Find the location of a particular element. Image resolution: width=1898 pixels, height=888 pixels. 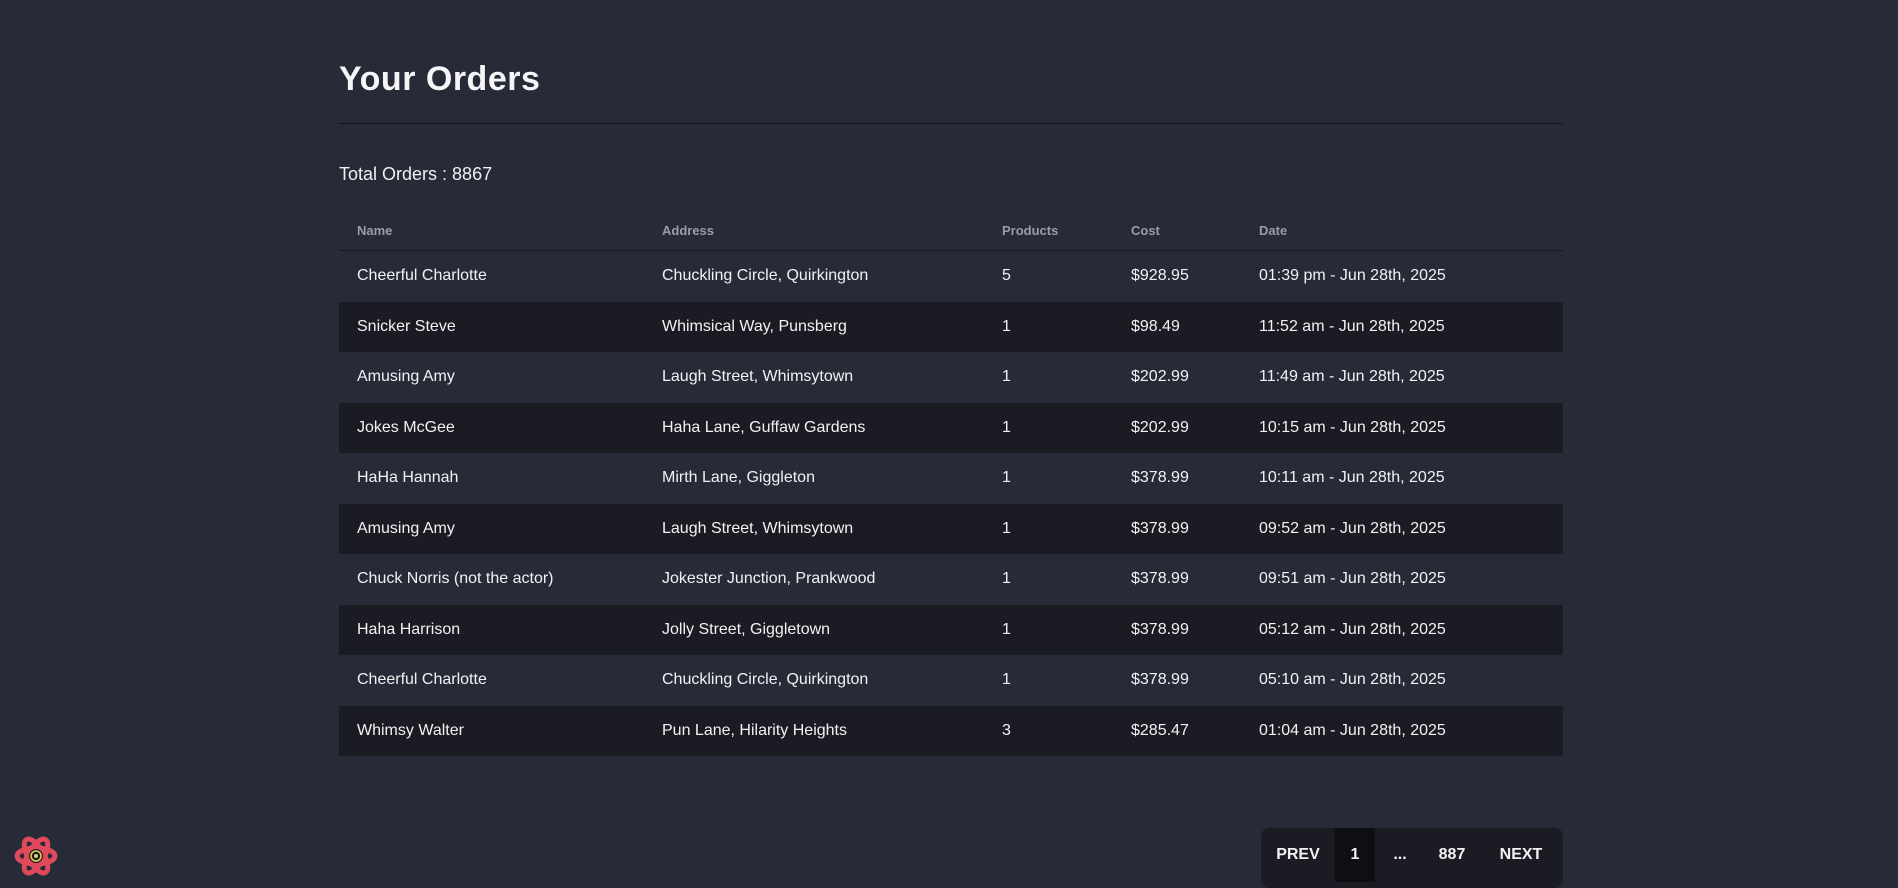

pagination: PREV 1 ... 887 NEXT is located at coordinates (1412, 858).